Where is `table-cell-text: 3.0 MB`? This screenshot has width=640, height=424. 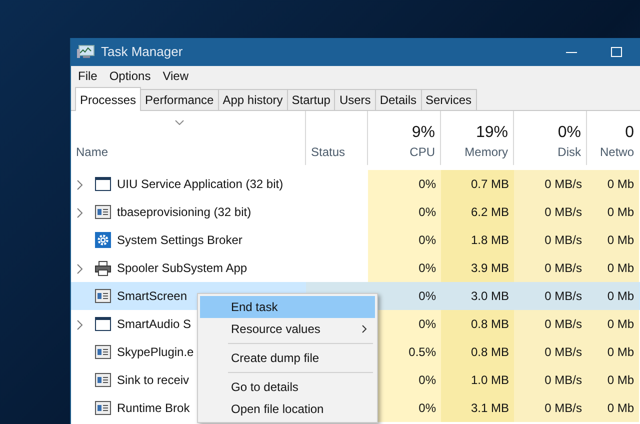
table-cell-text: 3.0 MB is located at coordinates (489, 296).